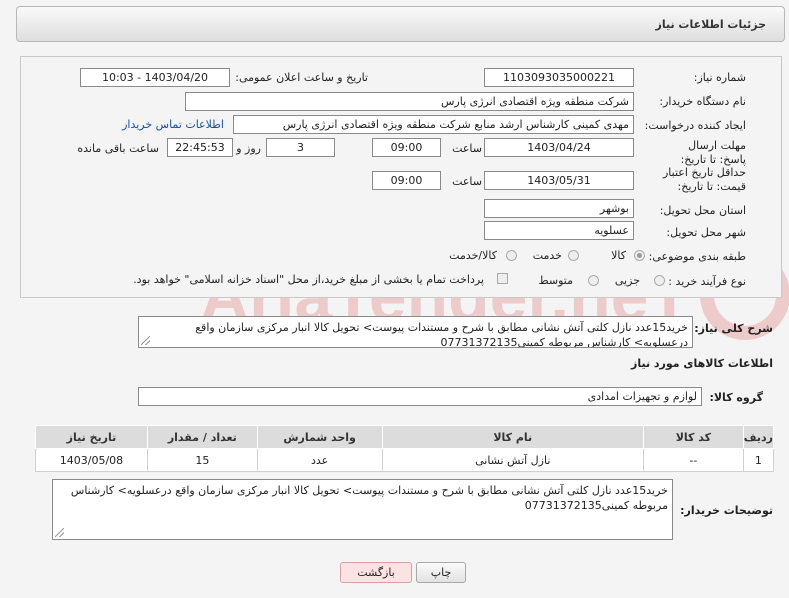 This screenshot has height=598, width=789. Describe the element at coordinates (118, 148) in the screenshot. I see `remaining-label: ساعت باقی مانده` at that location.